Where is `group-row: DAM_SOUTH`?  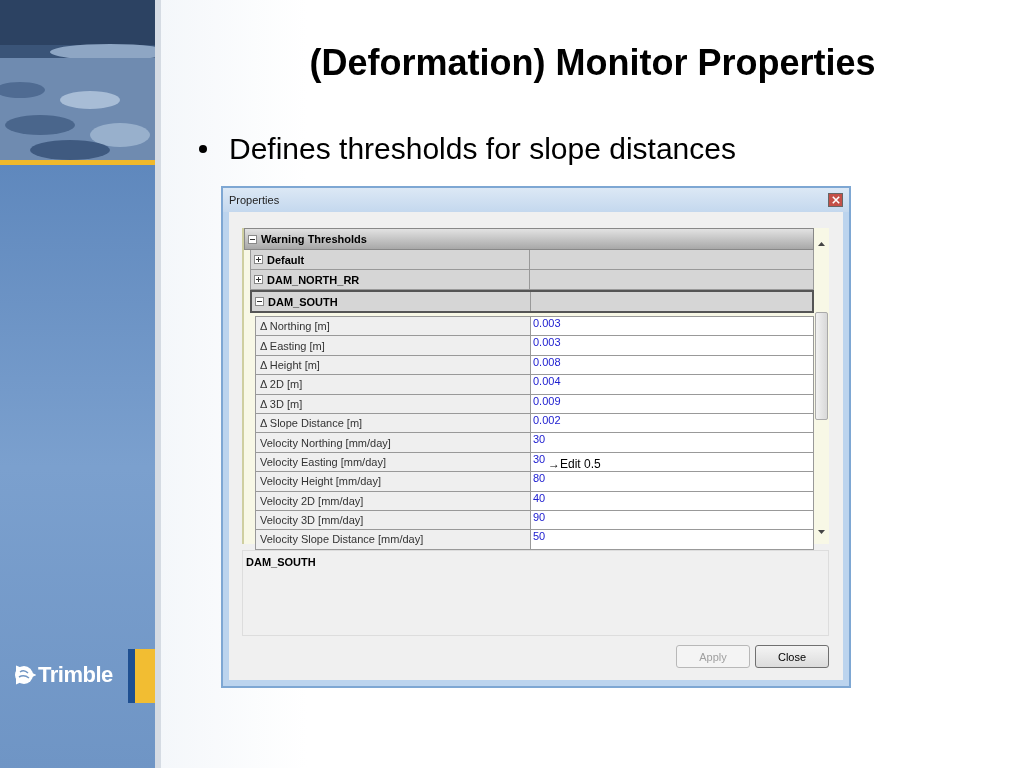 group-row: DAM_SOUTH is located at coordinates (532, 301).